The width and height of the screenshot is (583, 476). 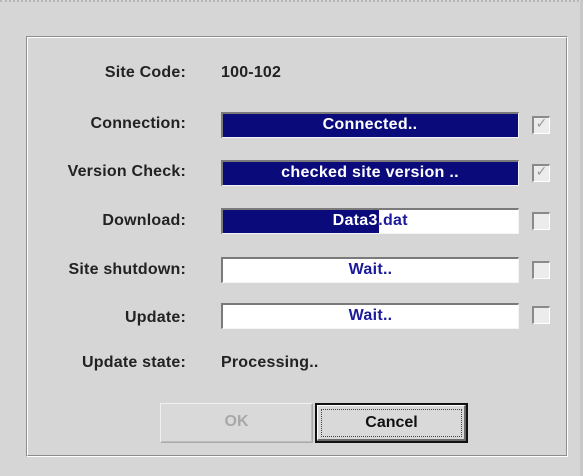 I want to click on ok-button: OK, so click(x=236, y=423).